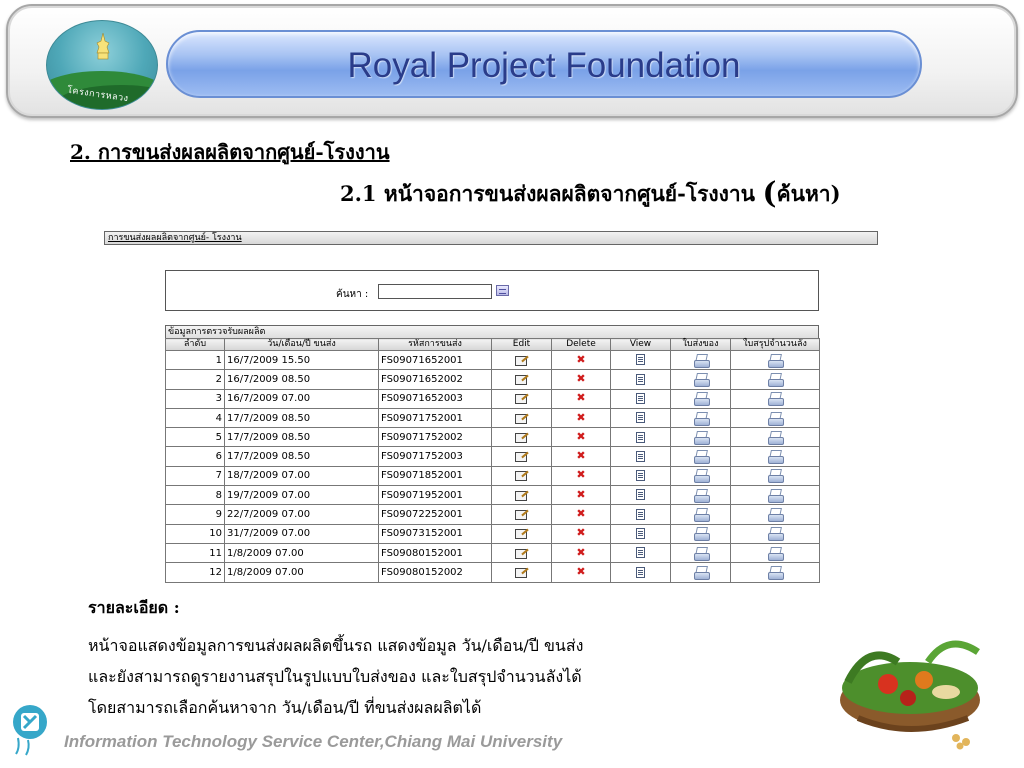  Describe the element at coordinates (30, 730) in the screenshot. I see `itsc-logo-icon` at that location.